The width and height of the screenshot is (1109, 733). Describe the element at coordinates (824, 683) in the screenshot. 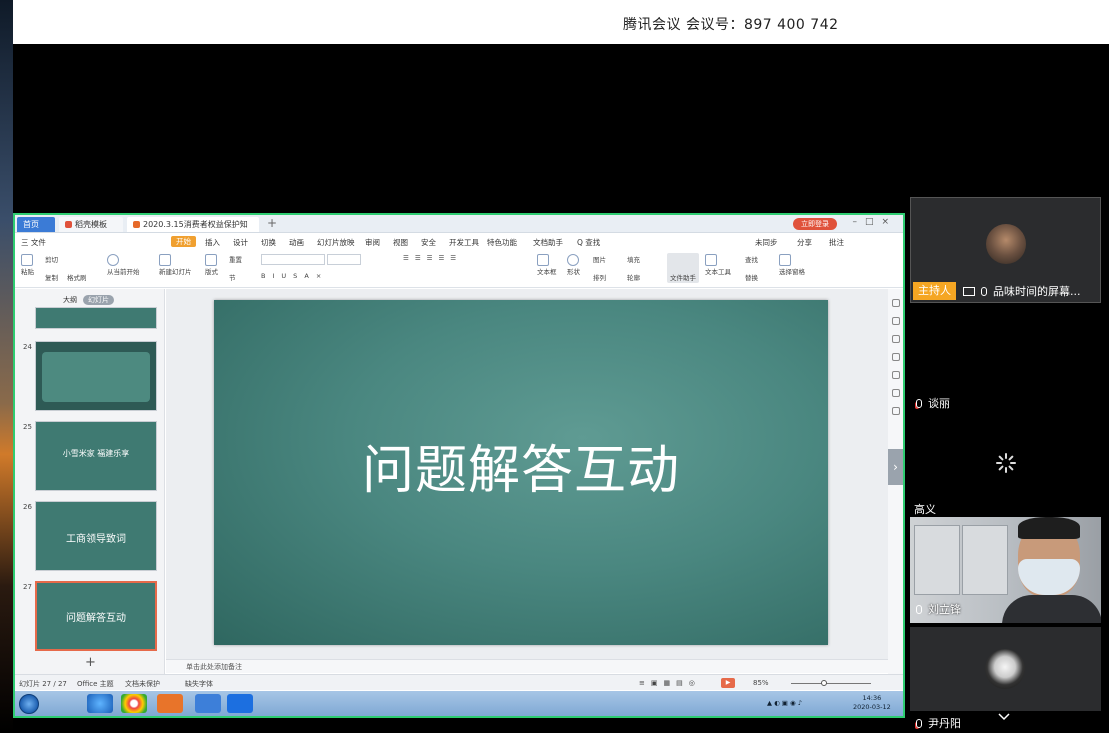

I see `zoom-slider-handle` at that location.